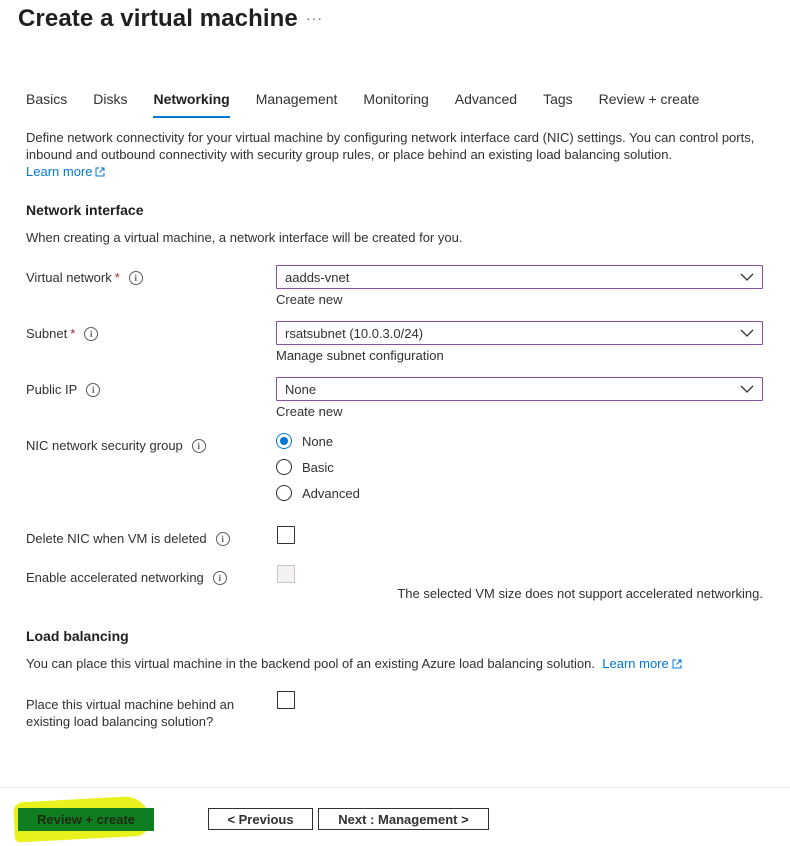 The width and height of the screenshot is (790, 846). What do you see at coordinates (558, 103) in the screenshot?
I see `tab-tags: Tags` at bounding box center [558, 103].